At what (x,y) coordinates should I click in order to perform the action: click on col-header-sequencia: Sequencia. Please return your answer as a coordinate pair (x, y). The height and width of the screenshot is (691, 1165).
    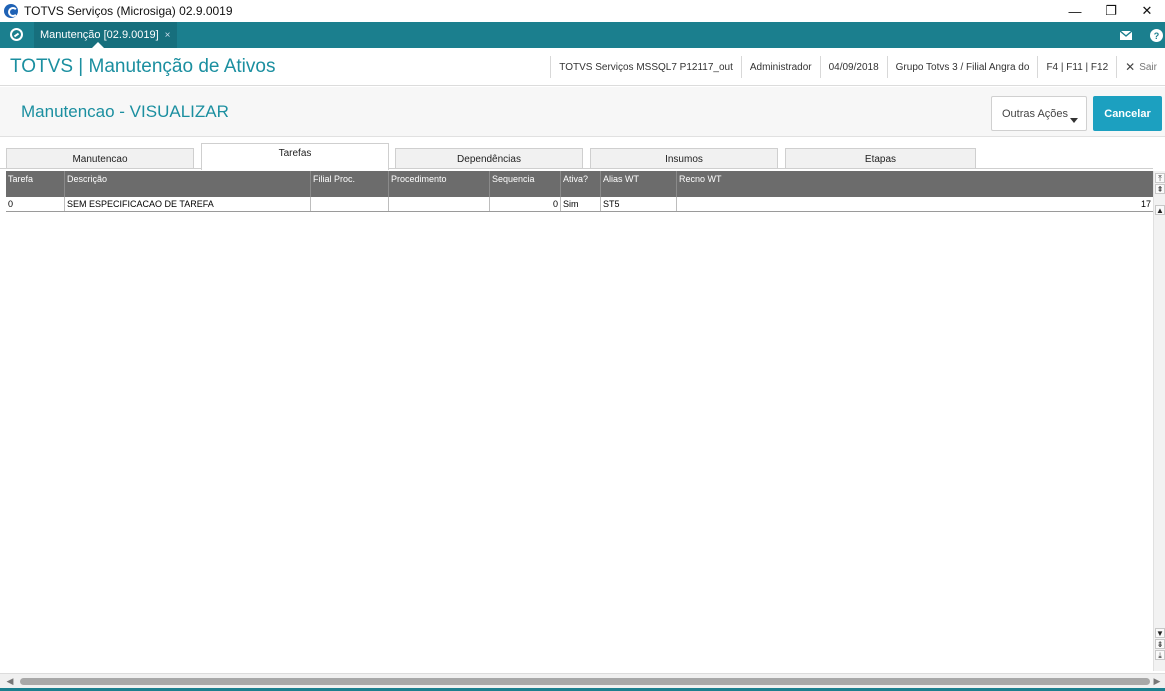
    Looking at the image, I should click on (525, 184).